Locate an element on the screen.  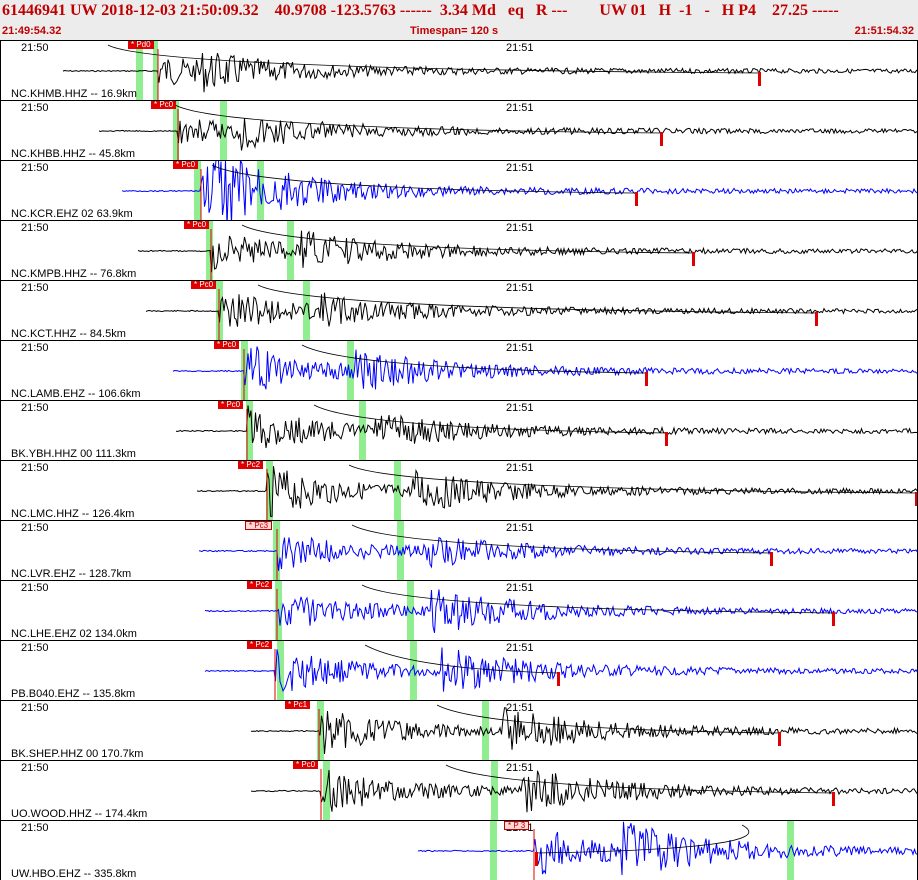
start-time-label: 21:49:54.32 is located at coordinates (32, 31).